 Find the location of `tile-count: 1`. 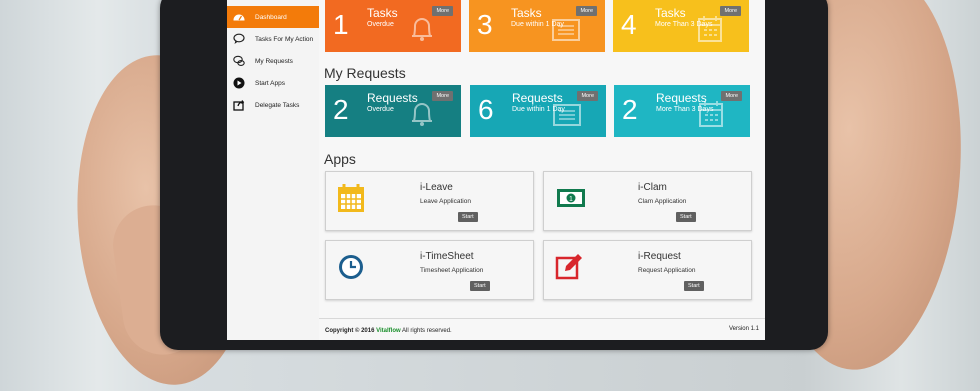

tile-count: 1 is located at coordinates (341, 24).